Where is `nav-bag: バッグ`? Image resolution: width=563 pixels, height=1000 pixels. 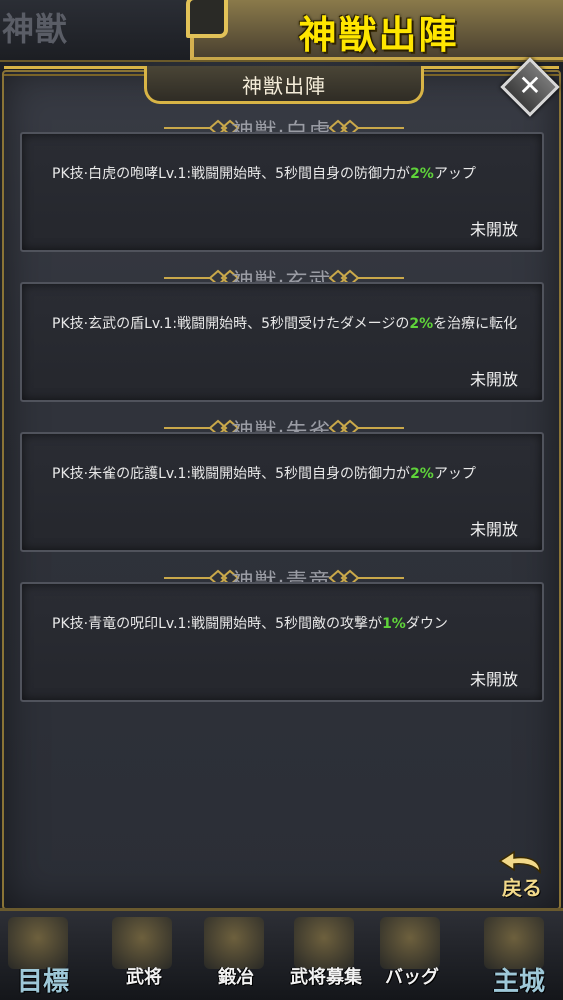
nav-bag: バッグ is located at coordinates (412, 955).